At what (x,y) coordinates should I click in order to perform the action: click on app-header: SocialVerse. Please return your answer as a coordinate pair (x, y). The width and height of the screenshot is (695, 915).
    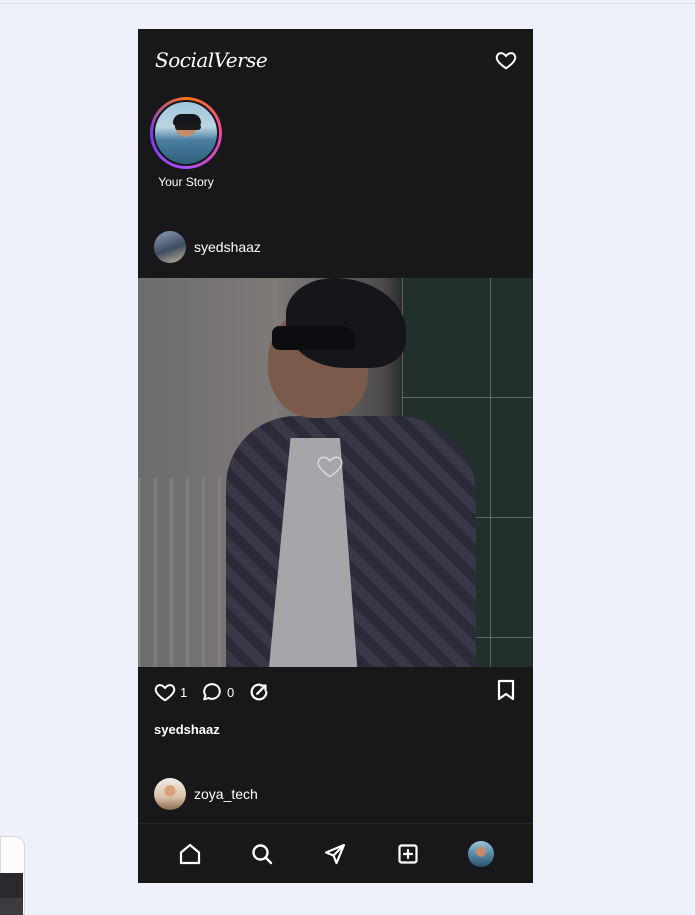
    Looking at the image, I should click on (335, 61).